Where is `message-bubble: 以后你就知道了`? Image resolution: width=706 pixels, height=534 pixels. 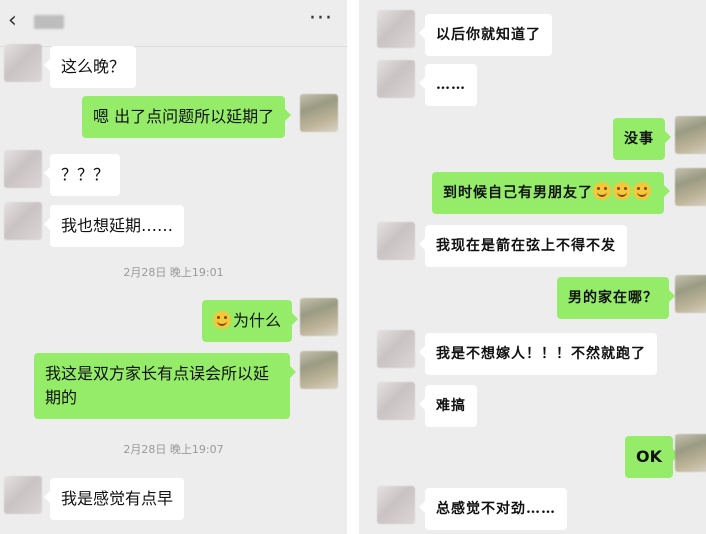
message-bubble: 以后你就知道了 is located at coordinates (485, 35).